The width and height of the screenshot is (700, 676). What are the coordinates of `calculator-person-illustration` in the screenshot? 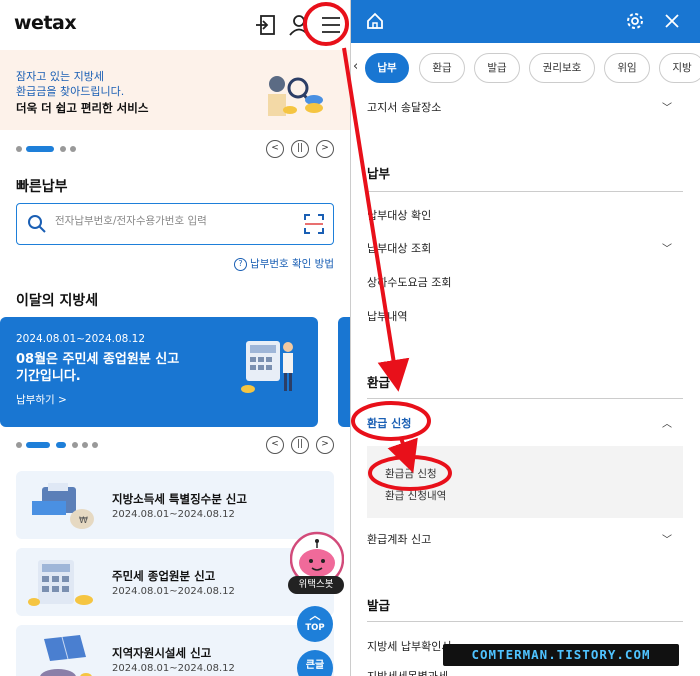 It's located at (267, 367).